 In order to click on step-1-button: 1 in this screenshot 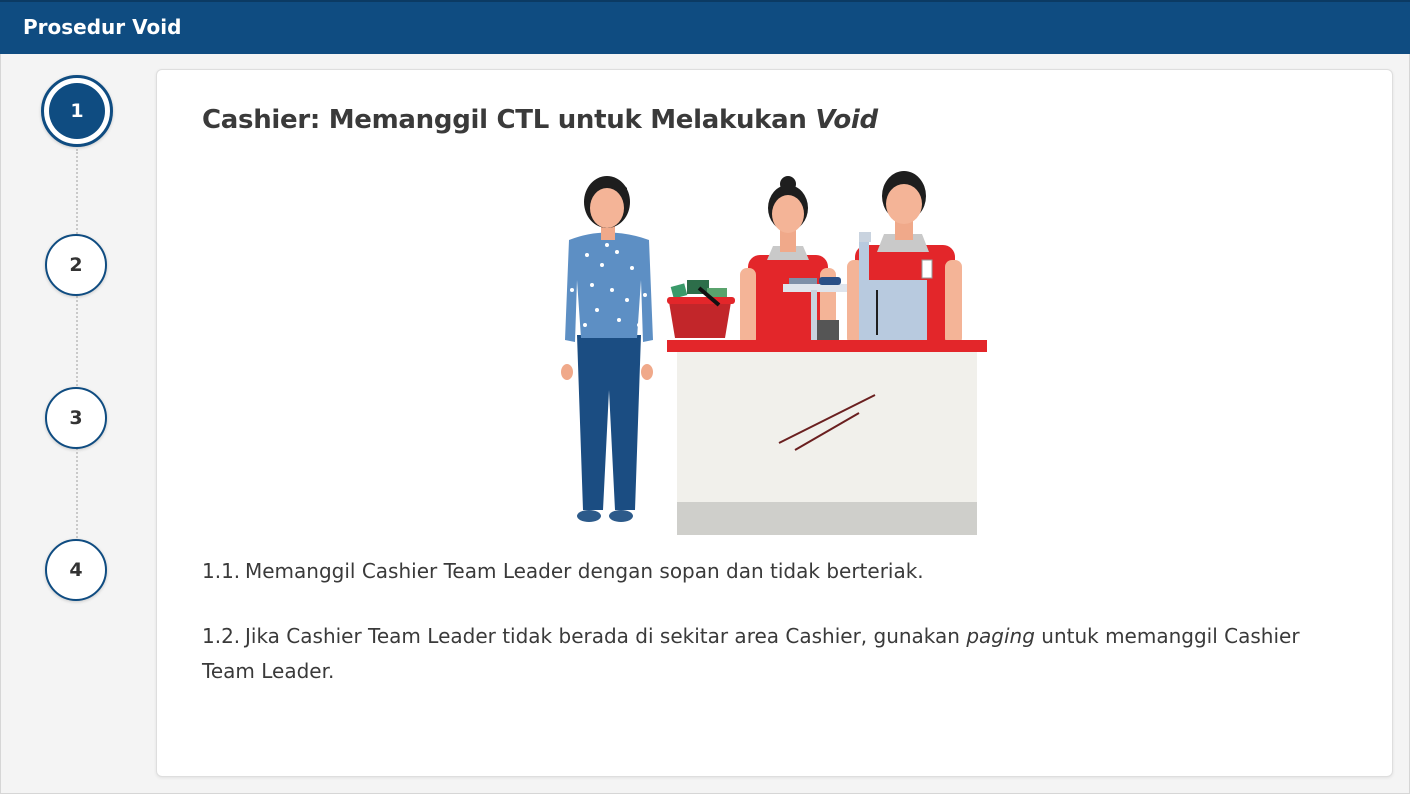, I will do `click(77, 111)`.